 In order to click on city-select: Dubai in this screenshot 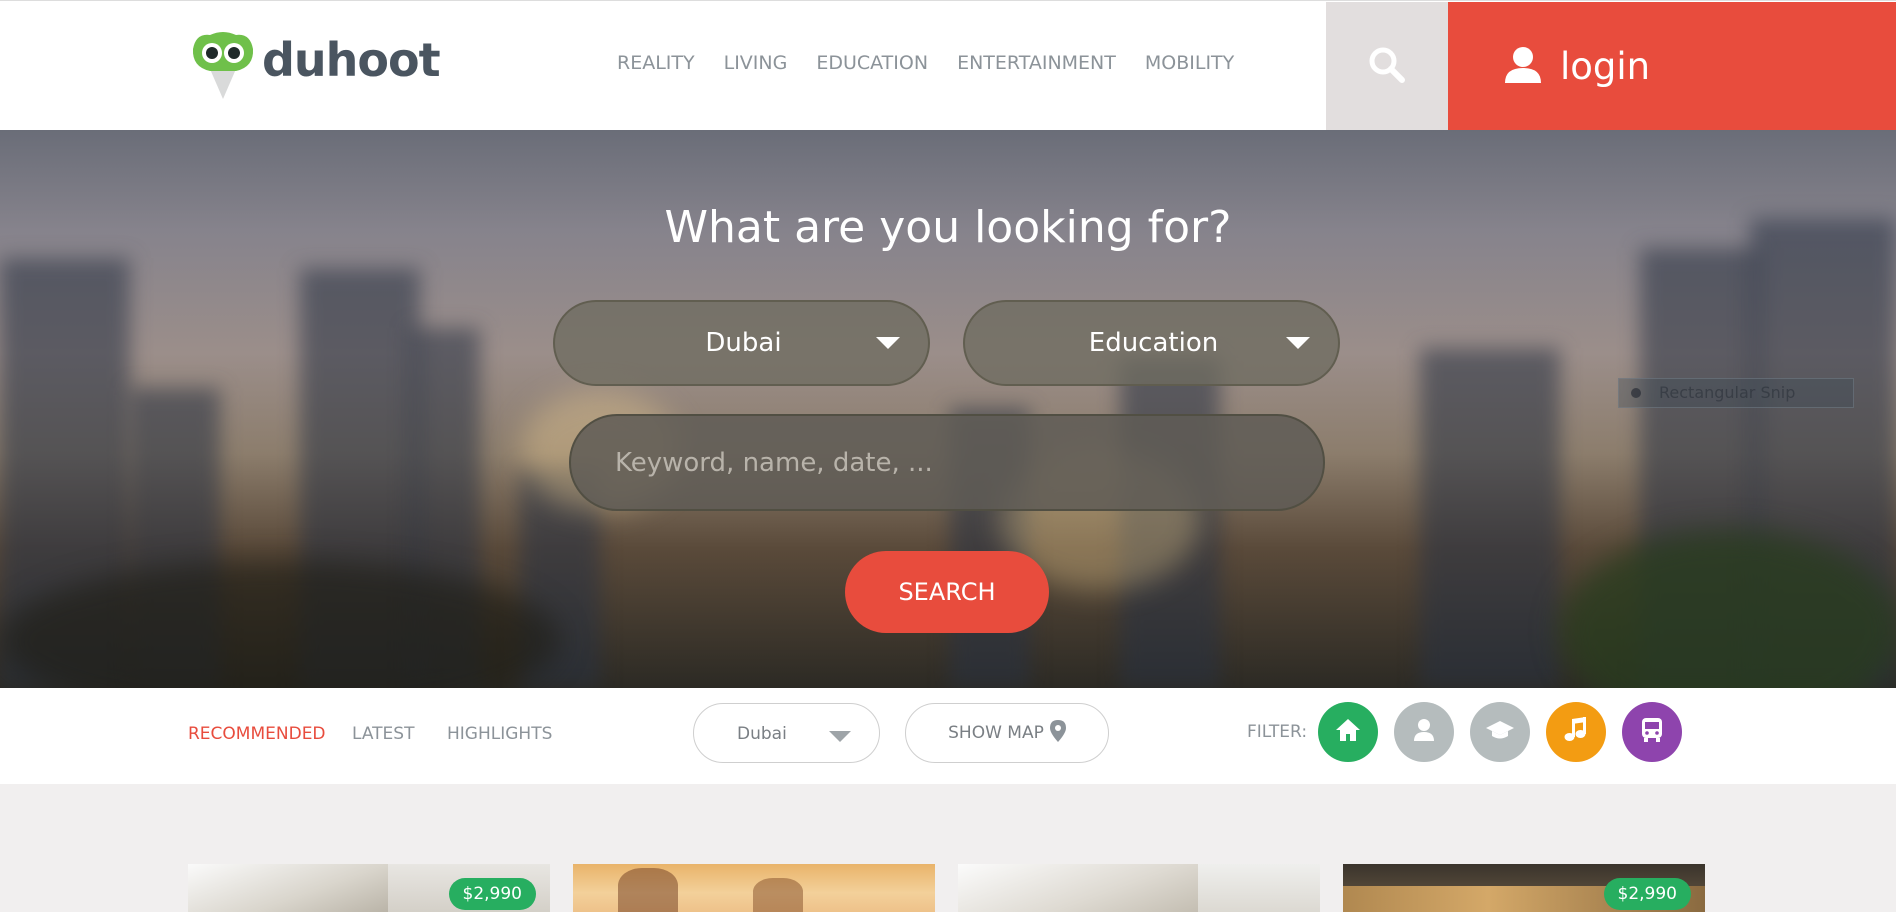, I will do `click(741, 343)`.